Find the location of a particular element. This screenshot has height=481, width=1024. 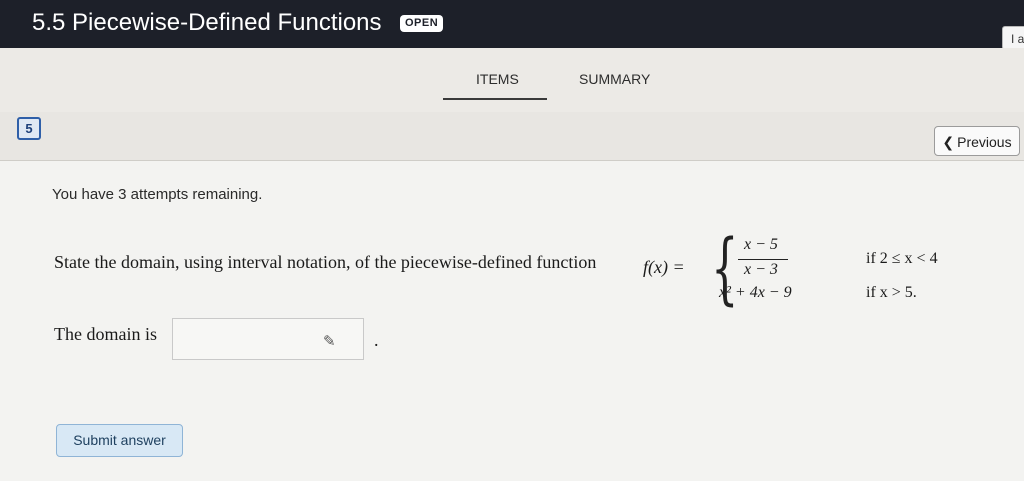

piece2-condition: if x > 5. is located at coordinates (891, 292).